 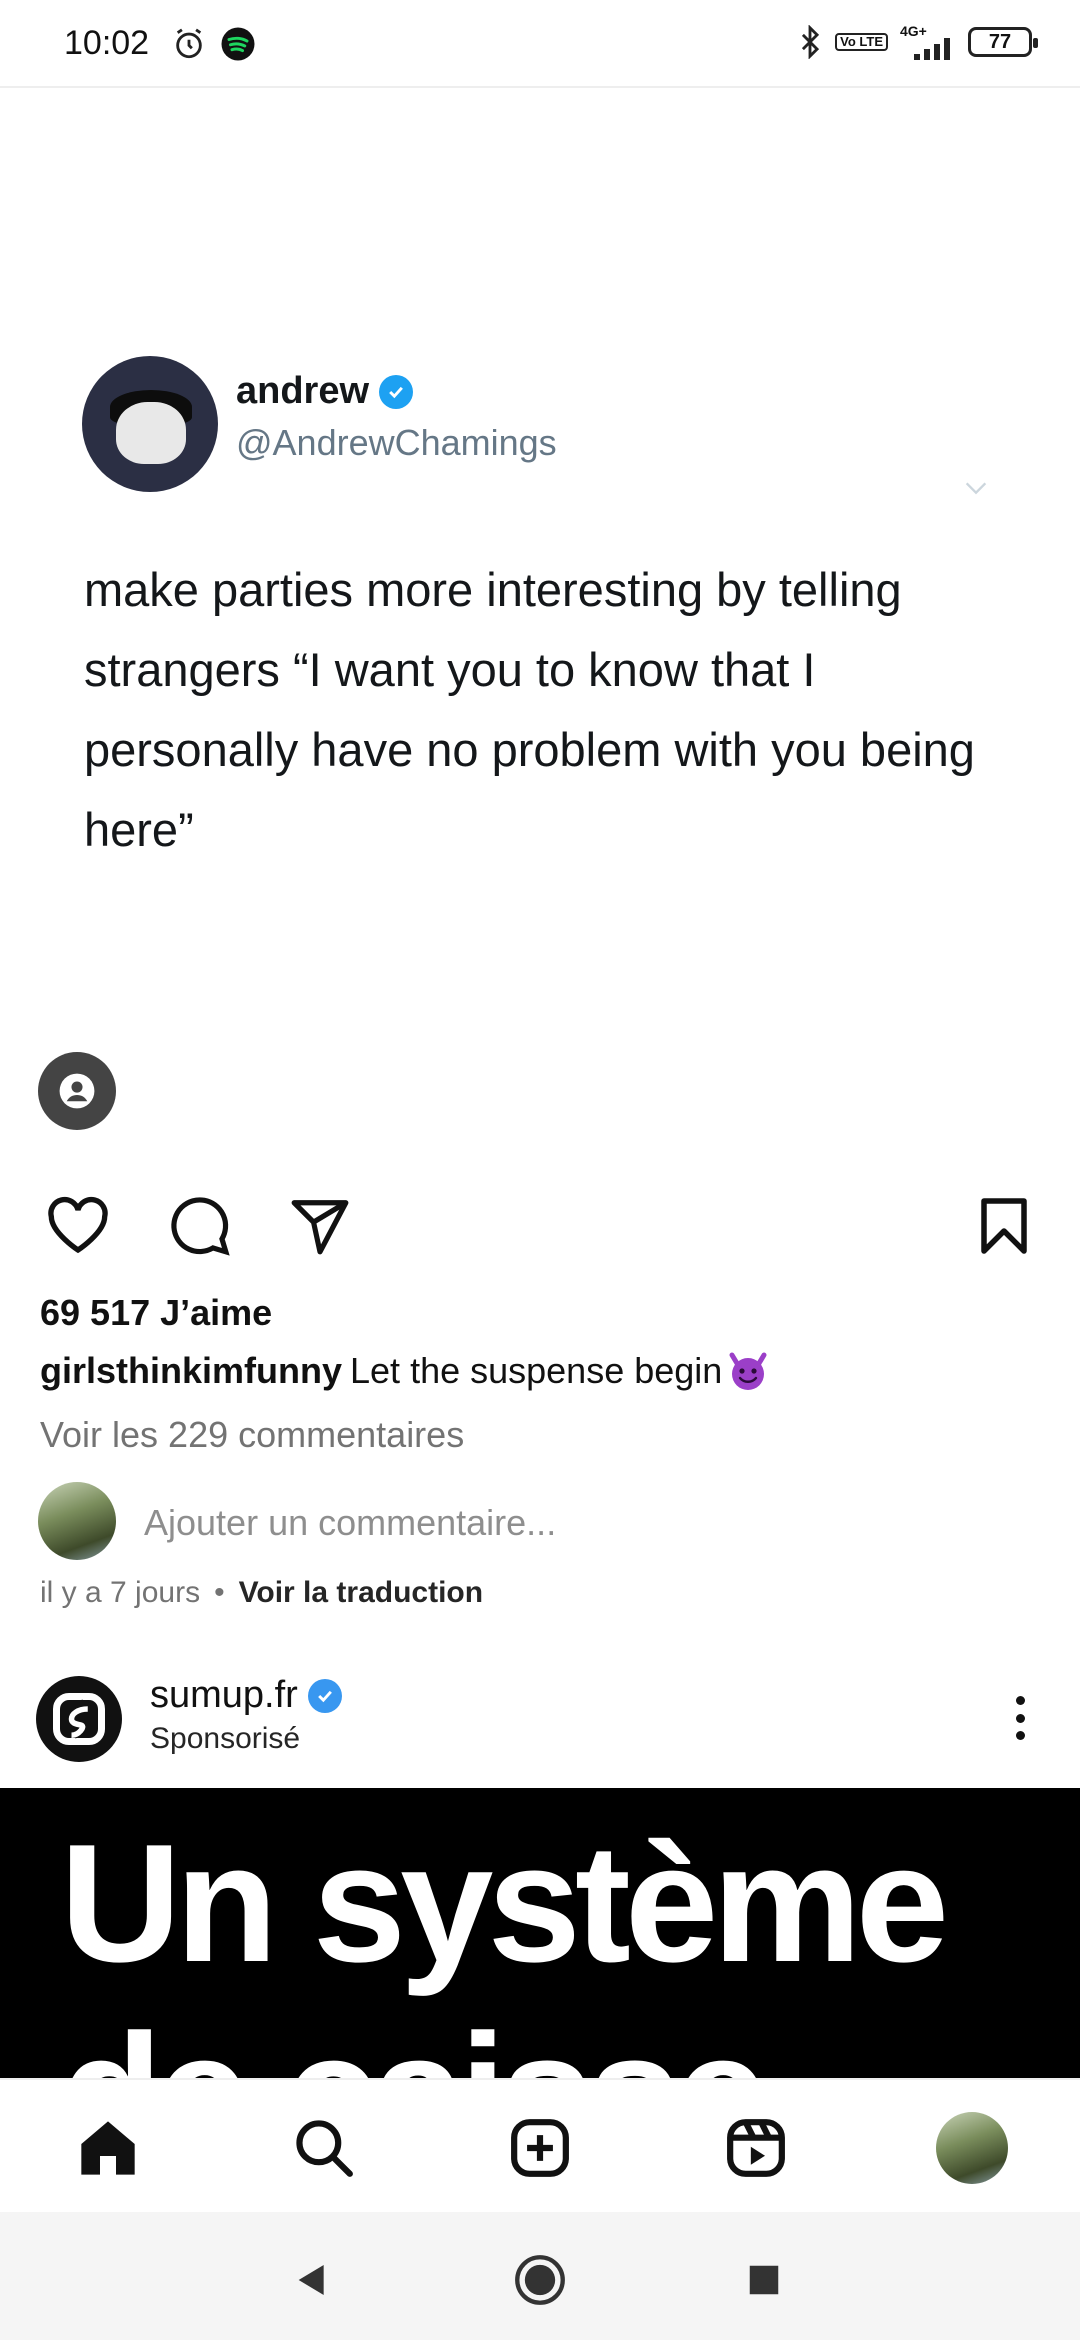 What do you see at coordinates (214, 44) in the screenshot?
I see `status-left-icons` at bounding box center [214, 44].